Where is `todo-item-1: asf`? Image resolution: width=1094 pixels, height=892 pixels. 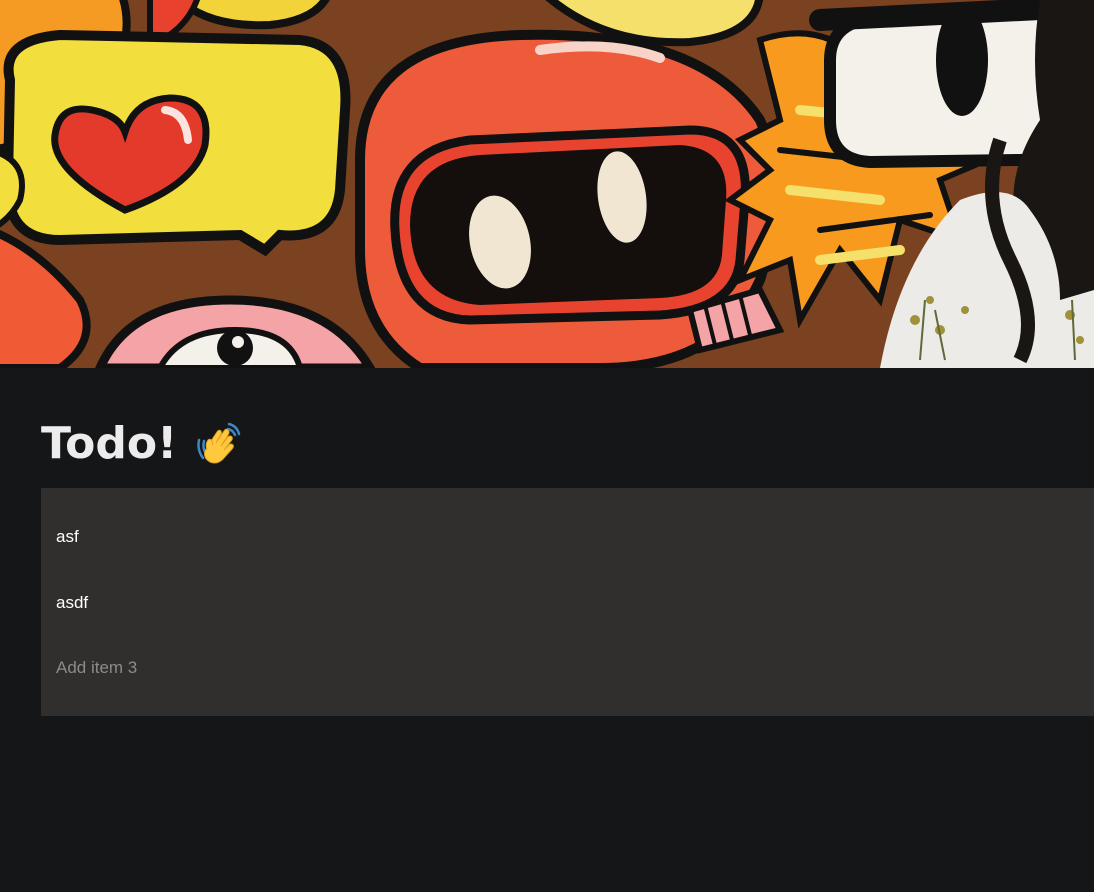 todo-item-1: asf is located at coordinates (67, 537).